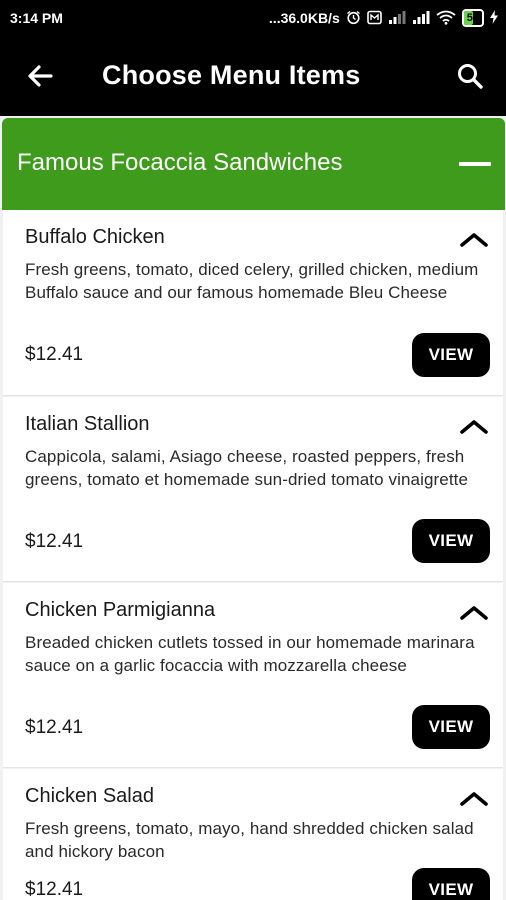  What do you see at coordinates (120, 610) in the screenshot?
I see `item-name: Chicken Parmigianna` at bounding box center [120, 610].